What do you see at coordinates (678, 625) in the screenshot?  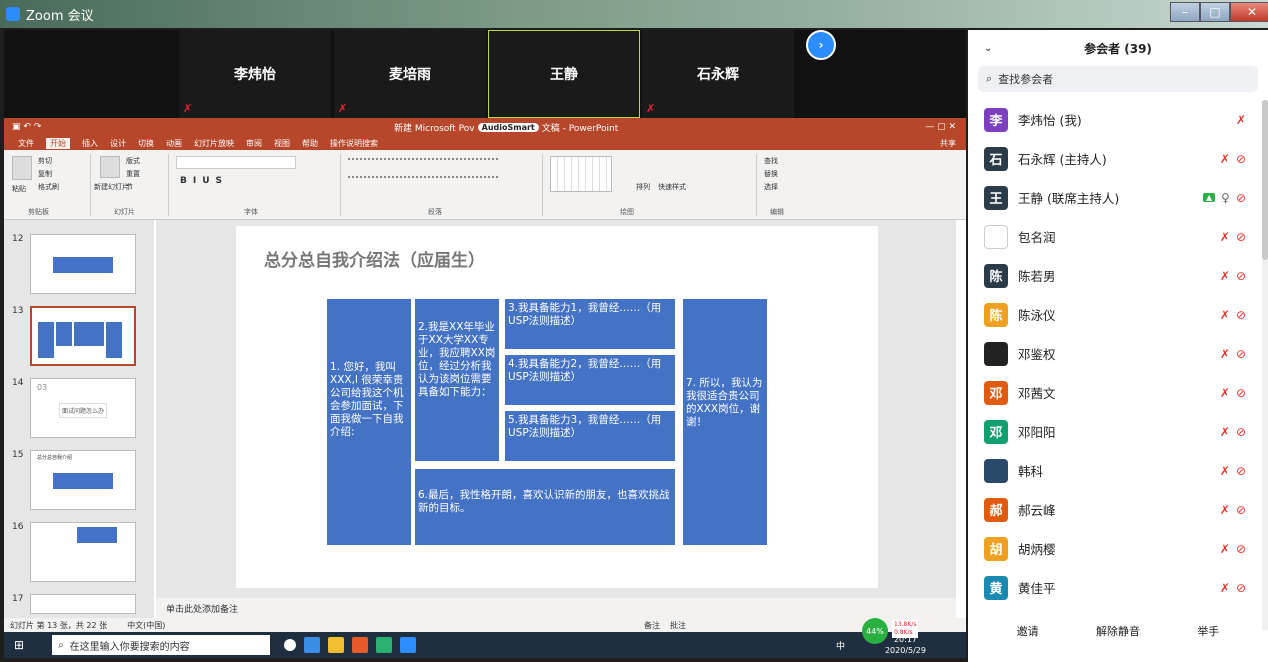 I see `comments-toggle: 批注` at bounding box center [678, 625].